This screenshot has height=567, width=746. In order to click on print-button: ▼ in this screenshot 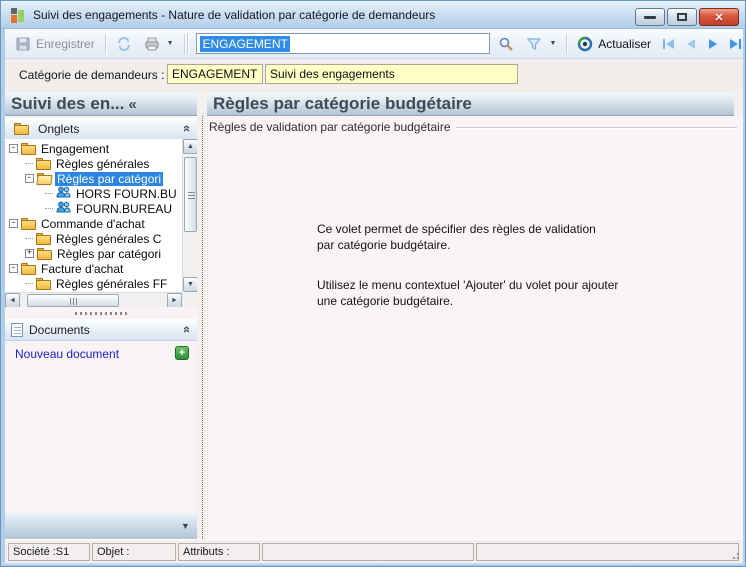, I will do `click(159, 44)`.